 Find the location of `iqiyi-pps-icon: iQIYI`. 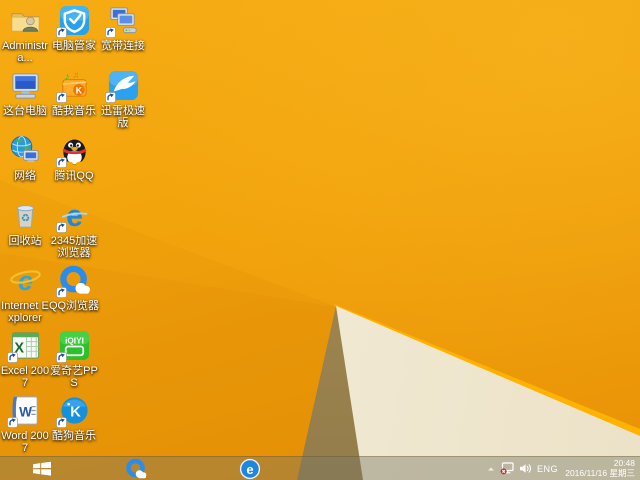

iqiyi-pps-icon: iQIYI is located at coordinates (73, 346).